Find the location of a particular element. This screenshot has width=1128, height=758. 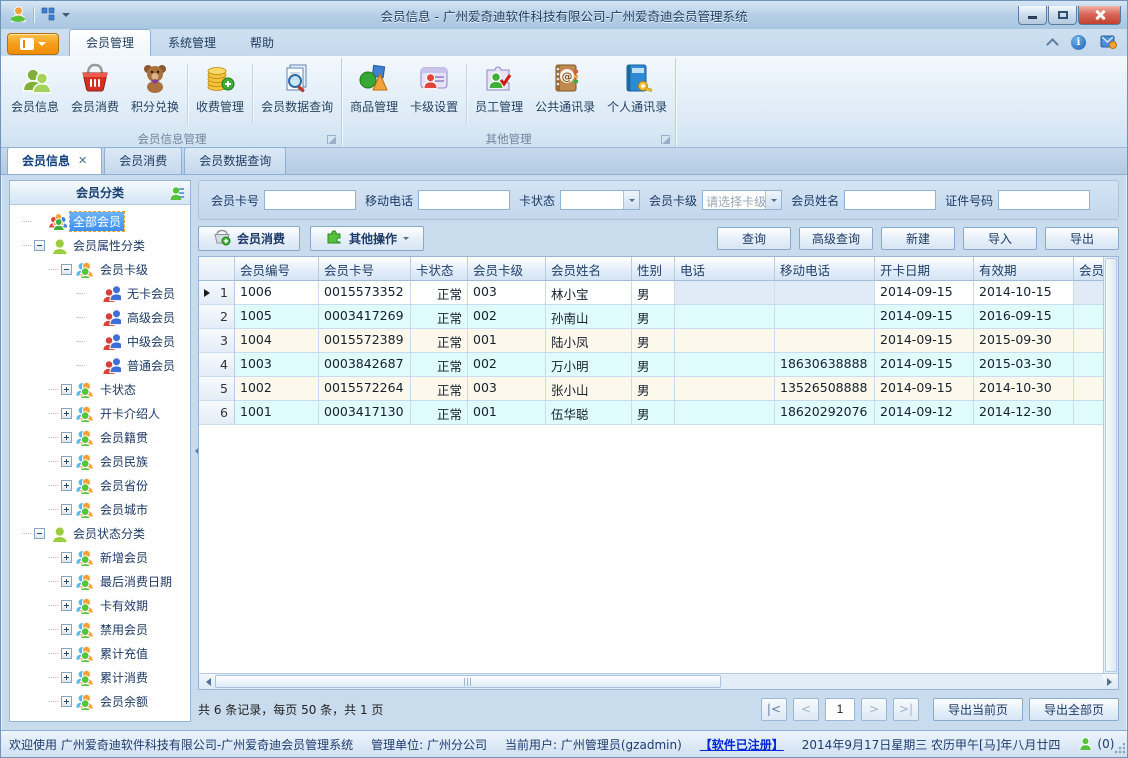

row-selector: 3 is located at coordinates (217, 341).